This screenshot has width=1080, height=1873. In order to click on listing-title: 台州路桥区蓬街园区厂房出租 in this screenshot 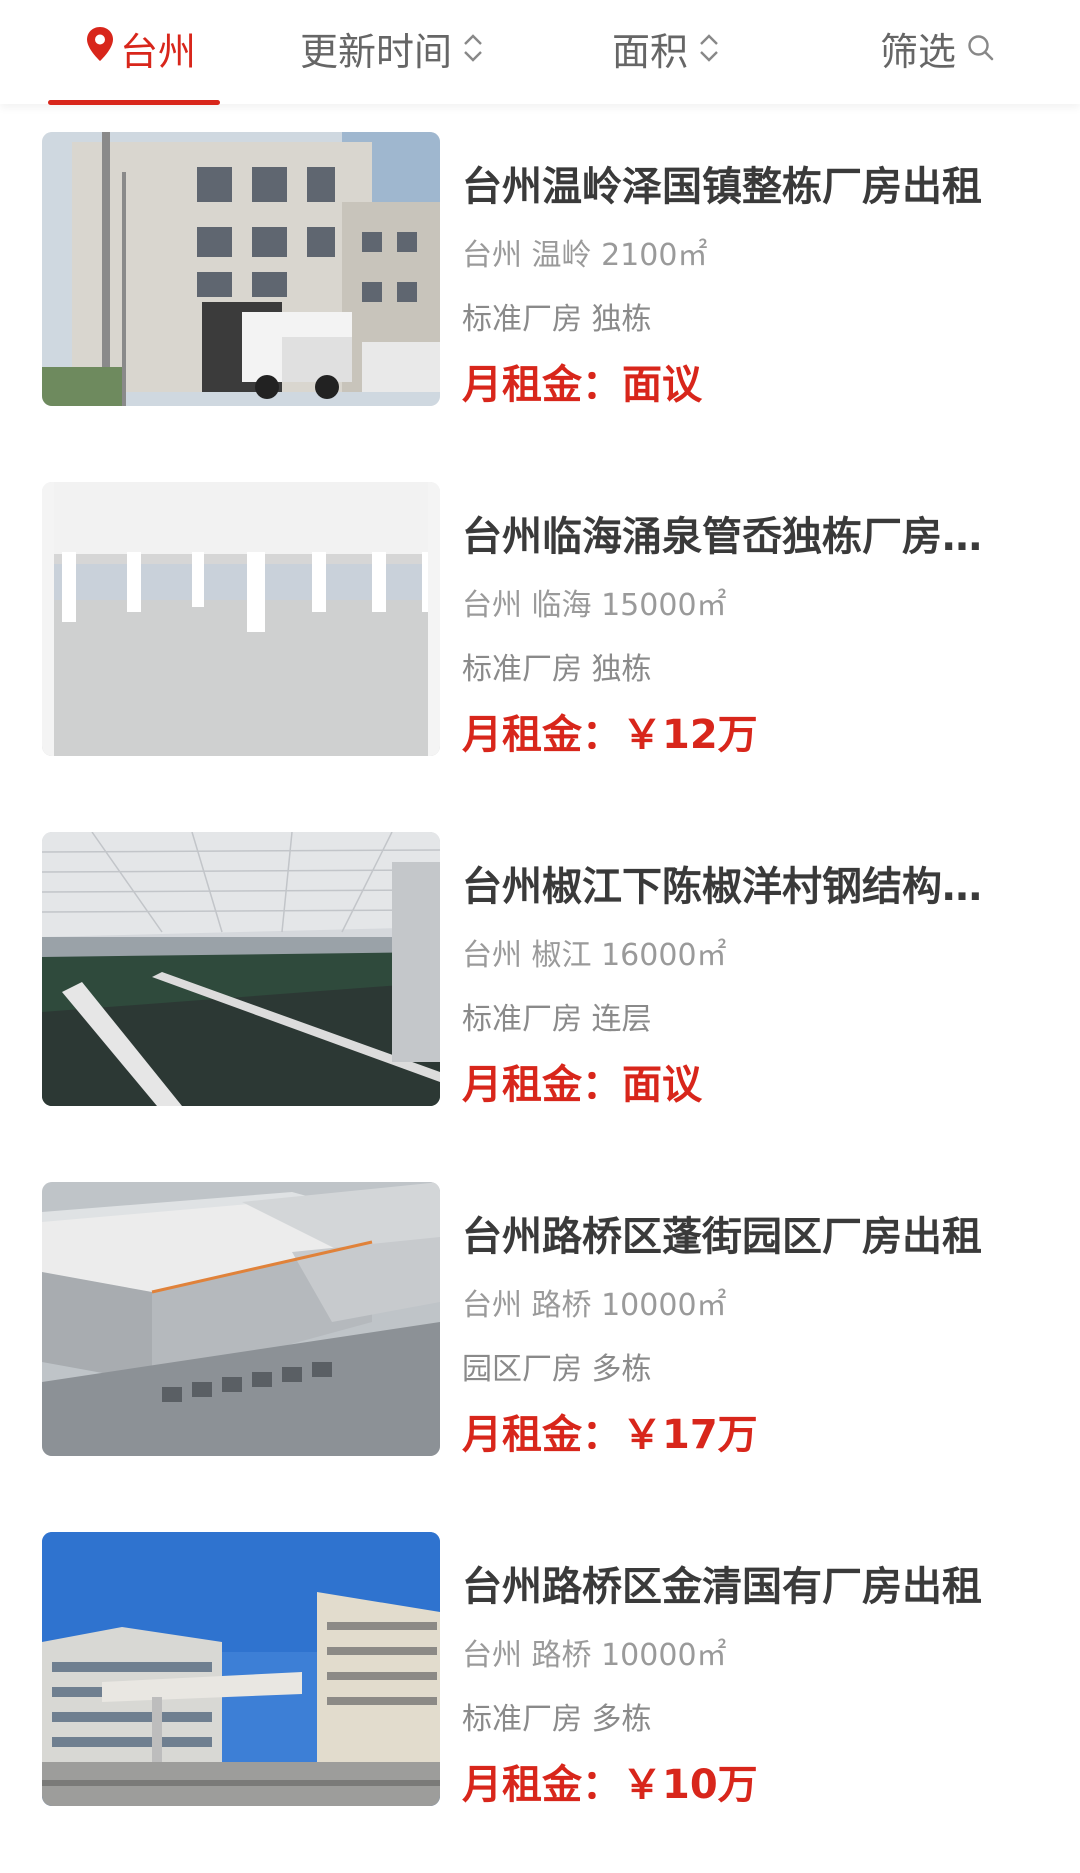, I will do `click(732, 1233)`.